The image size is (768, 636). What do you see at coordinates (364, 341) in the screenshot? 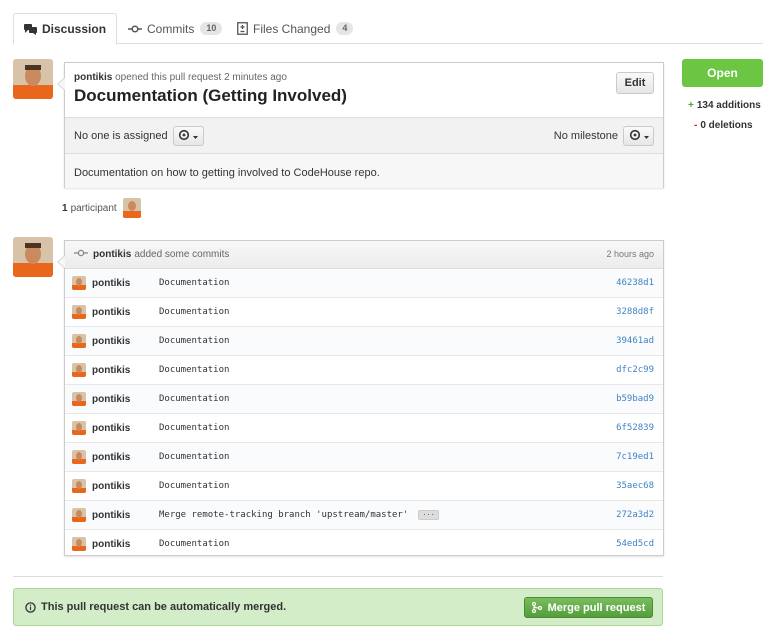
I see `table-row: pontikis Documentation 39461ad` at bounding box center [364, 341].